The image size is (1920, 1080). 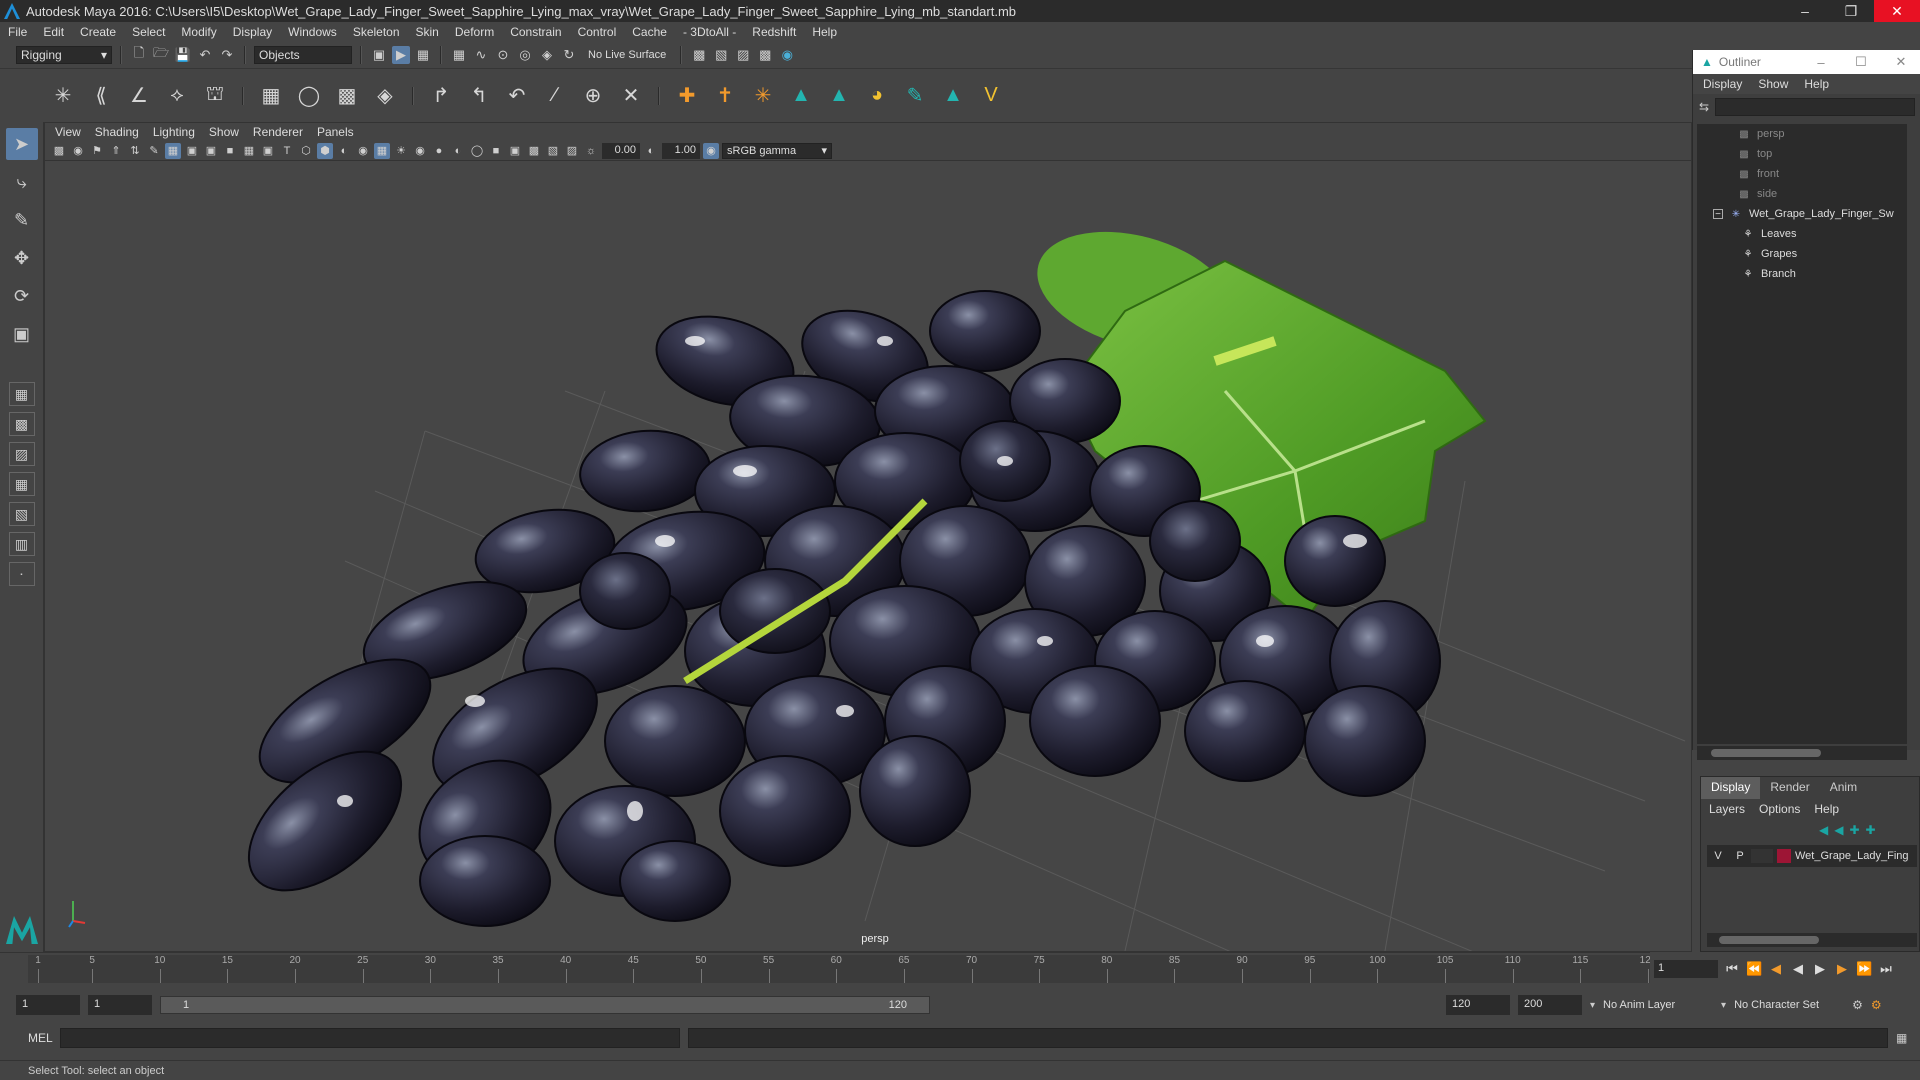 I want to click on outliner-item-grapes: ⚘ Grapes, so click(x=1802, y=254).